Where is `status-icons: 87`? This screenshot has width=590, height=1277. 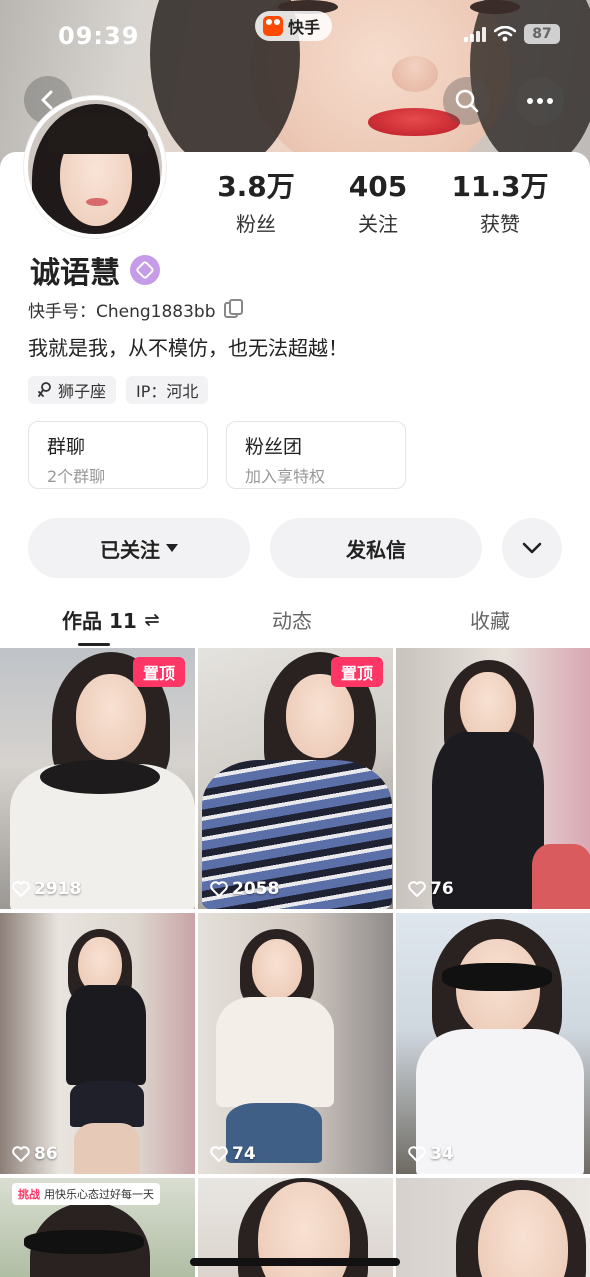 status-icons: 87 is located at coordinates (512, 34).